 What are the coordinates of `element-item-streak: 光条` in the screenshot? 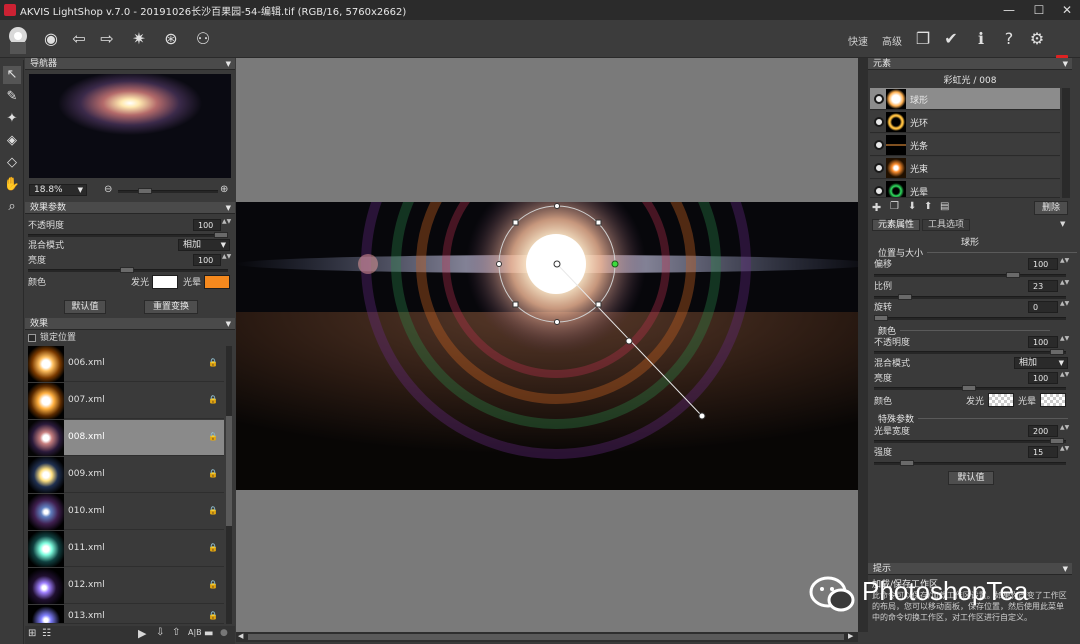 It's located at (965, 145).